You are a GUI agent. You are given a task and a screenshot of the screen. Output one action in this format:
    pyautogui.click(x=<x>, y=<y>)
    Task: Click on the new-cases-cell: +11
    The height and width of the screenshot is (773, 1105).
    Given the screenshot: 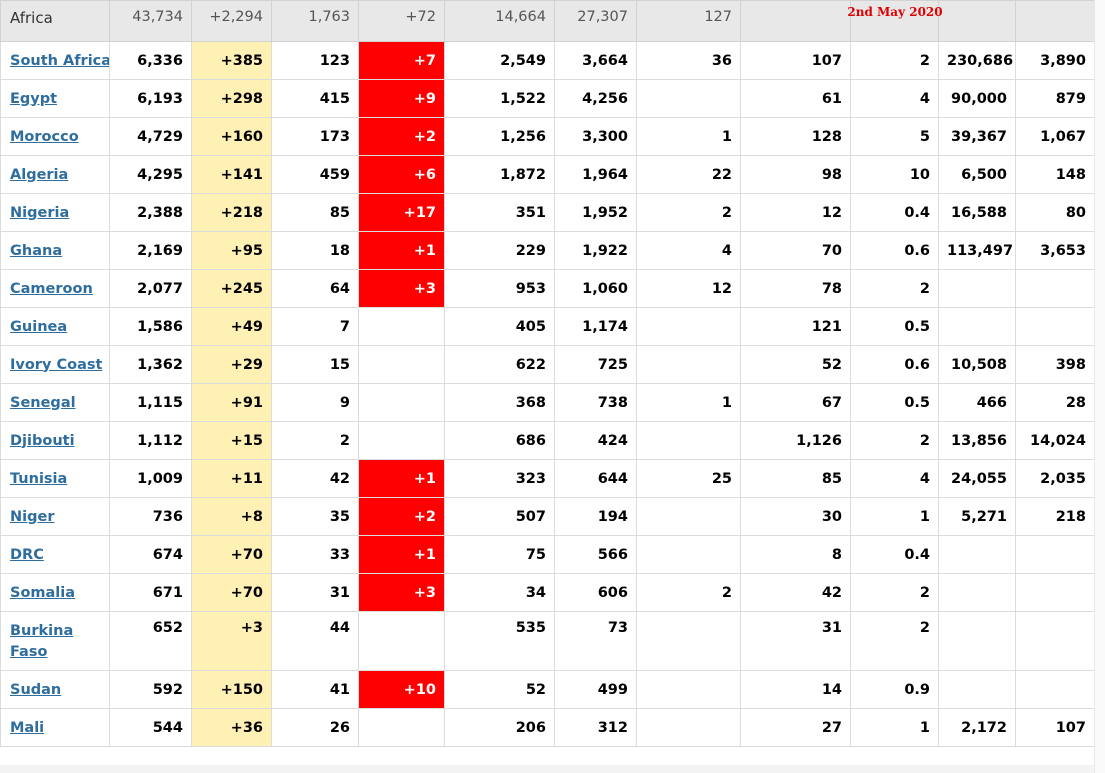 What is the action you would take?
    pyautogui.click(x=231, y=478)
    